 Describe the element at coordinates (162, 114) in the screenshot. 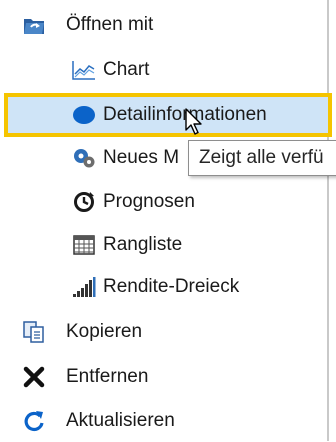

I see `submenu-item-detailinformationen: Detailinformationen` at that location.